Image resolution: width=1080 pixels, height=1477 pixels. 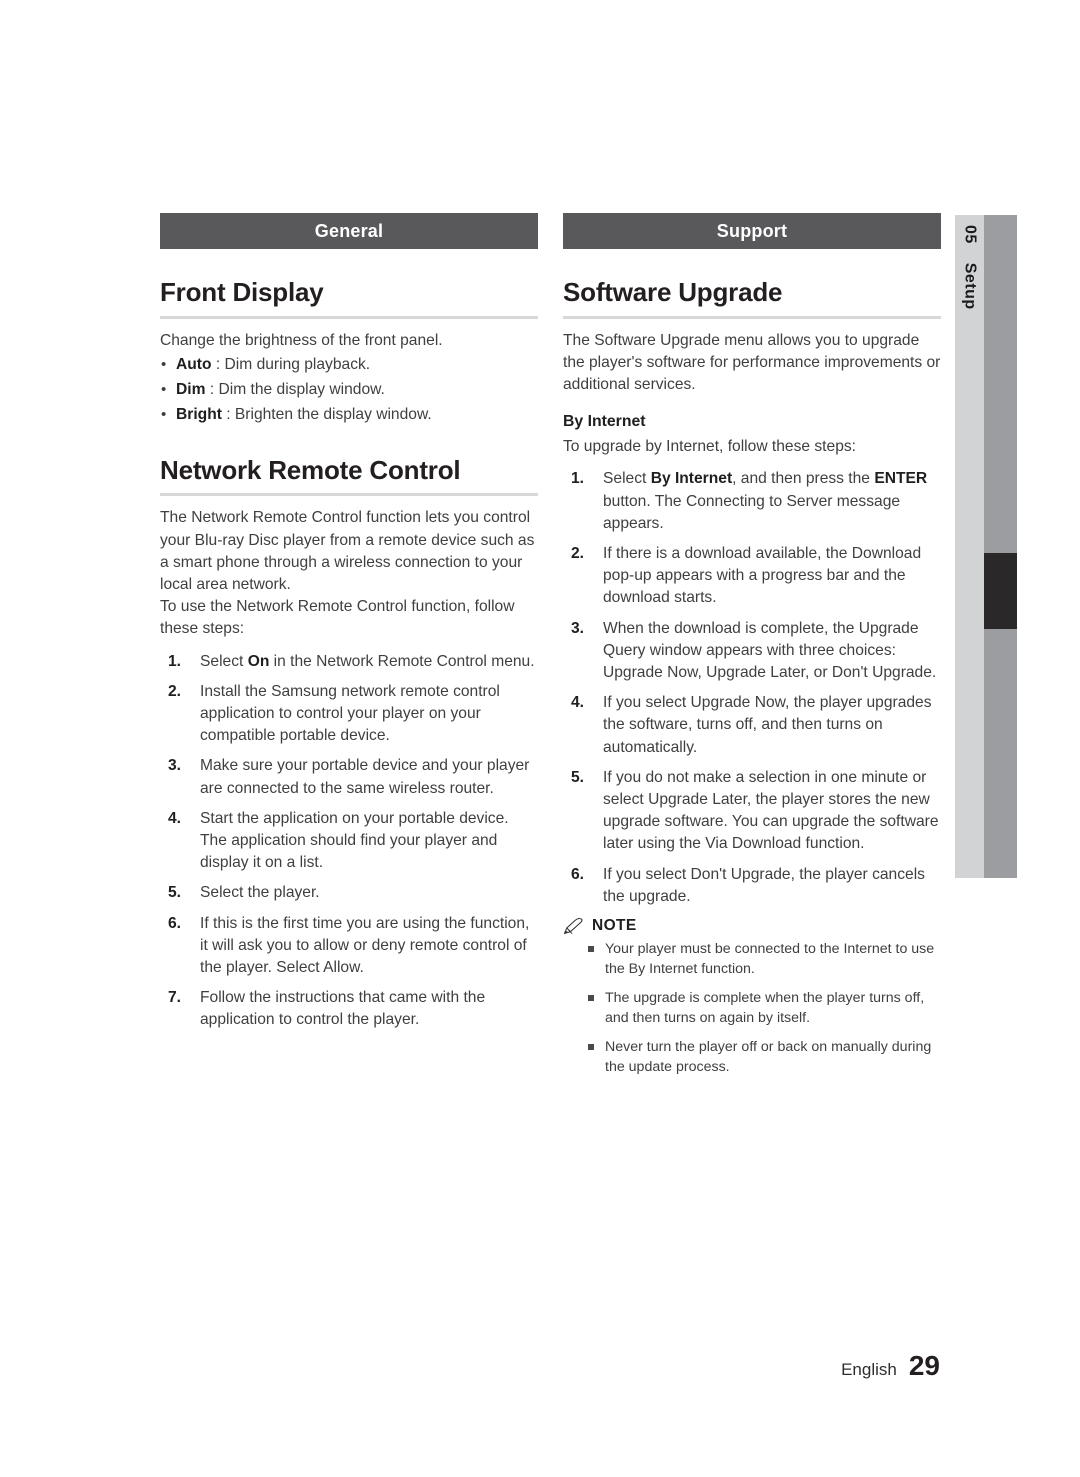 I want to click on option-term: Bright, so click(x=199, y=414).